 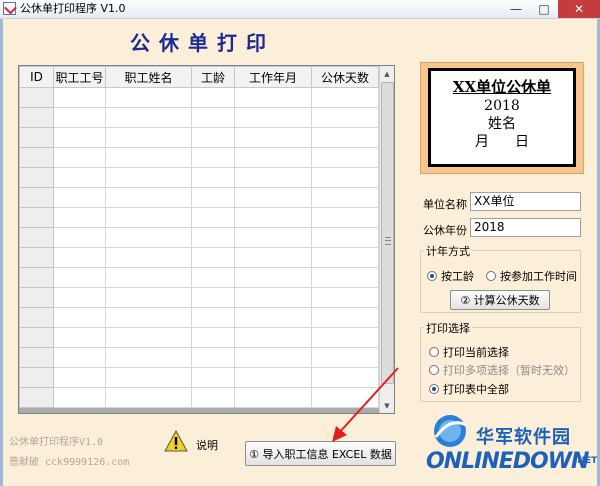 What do you see at coordinates (345, 77) in the screenshot?
I see `col-header-leave-days: 公休天数` at bounding box center [345, 77].